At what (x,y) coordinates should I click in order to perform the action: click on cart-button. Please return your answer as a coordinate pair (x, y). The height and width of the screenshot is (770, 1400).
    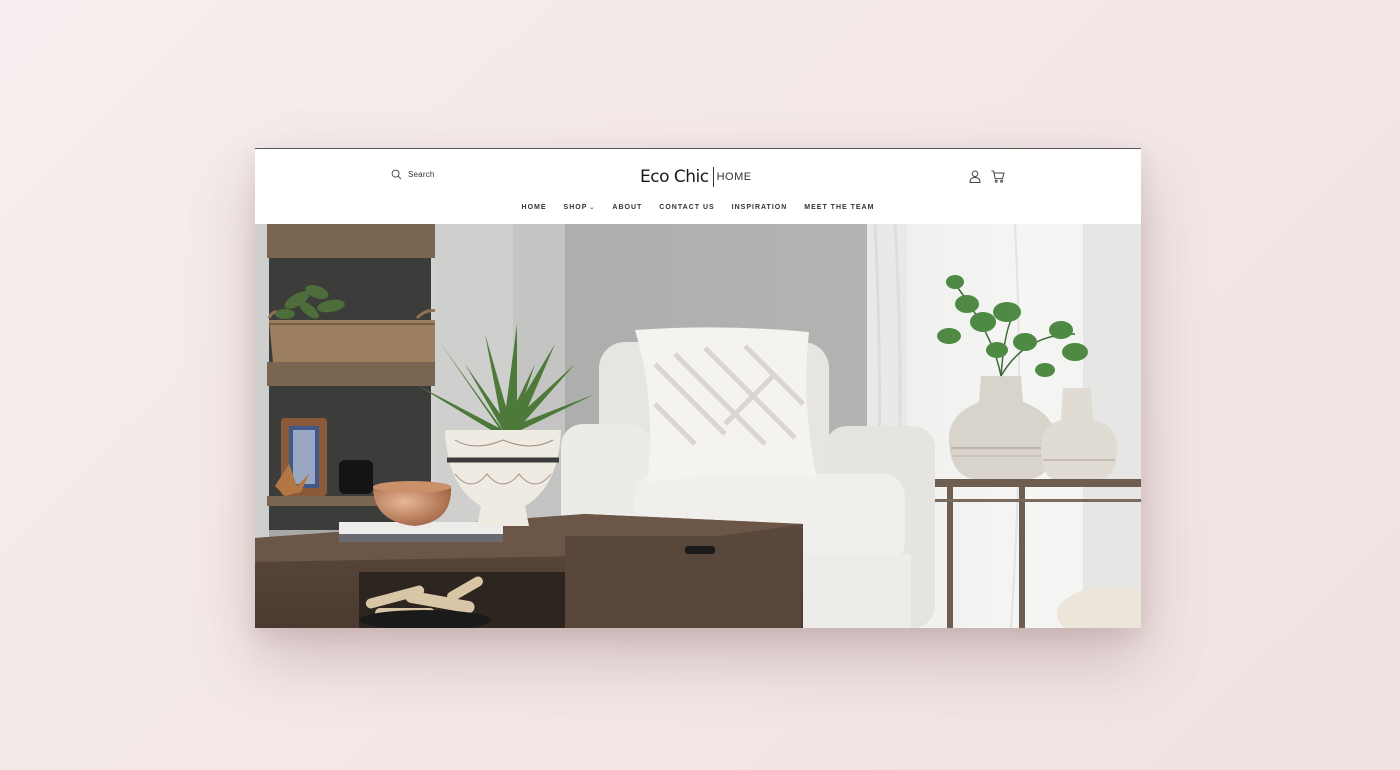
    Looking at the image, I should click on (998, 179).